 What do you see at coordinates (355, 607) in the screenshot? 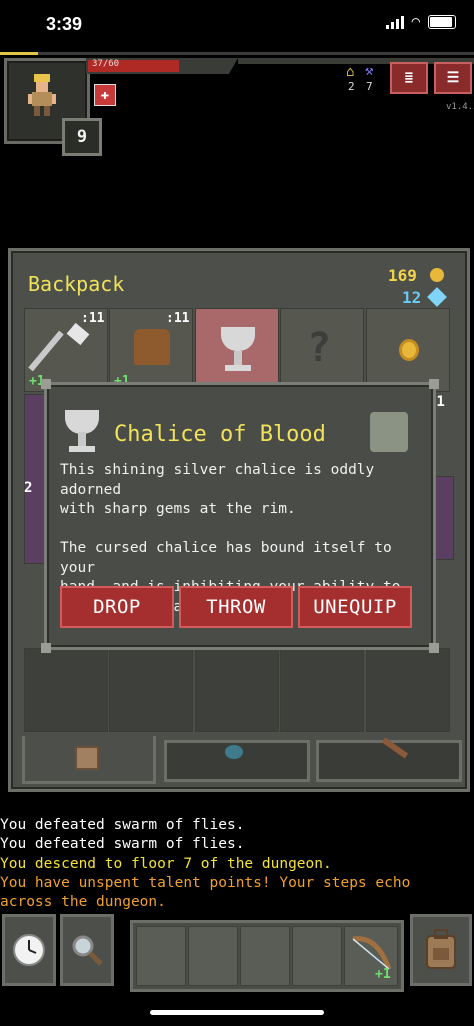
I see `unequip-button: UNEQUIP` at bounding box center [355, 607].